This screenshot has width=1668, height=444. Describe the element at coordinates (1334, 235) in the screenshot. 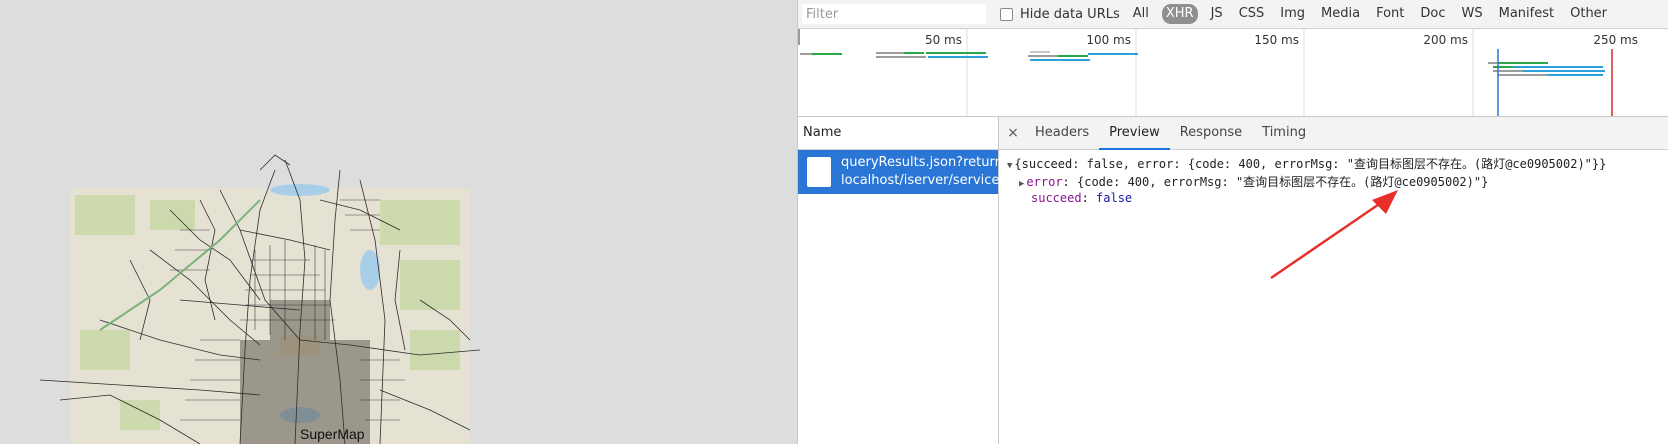

I see `annotation-arrow` at that location.